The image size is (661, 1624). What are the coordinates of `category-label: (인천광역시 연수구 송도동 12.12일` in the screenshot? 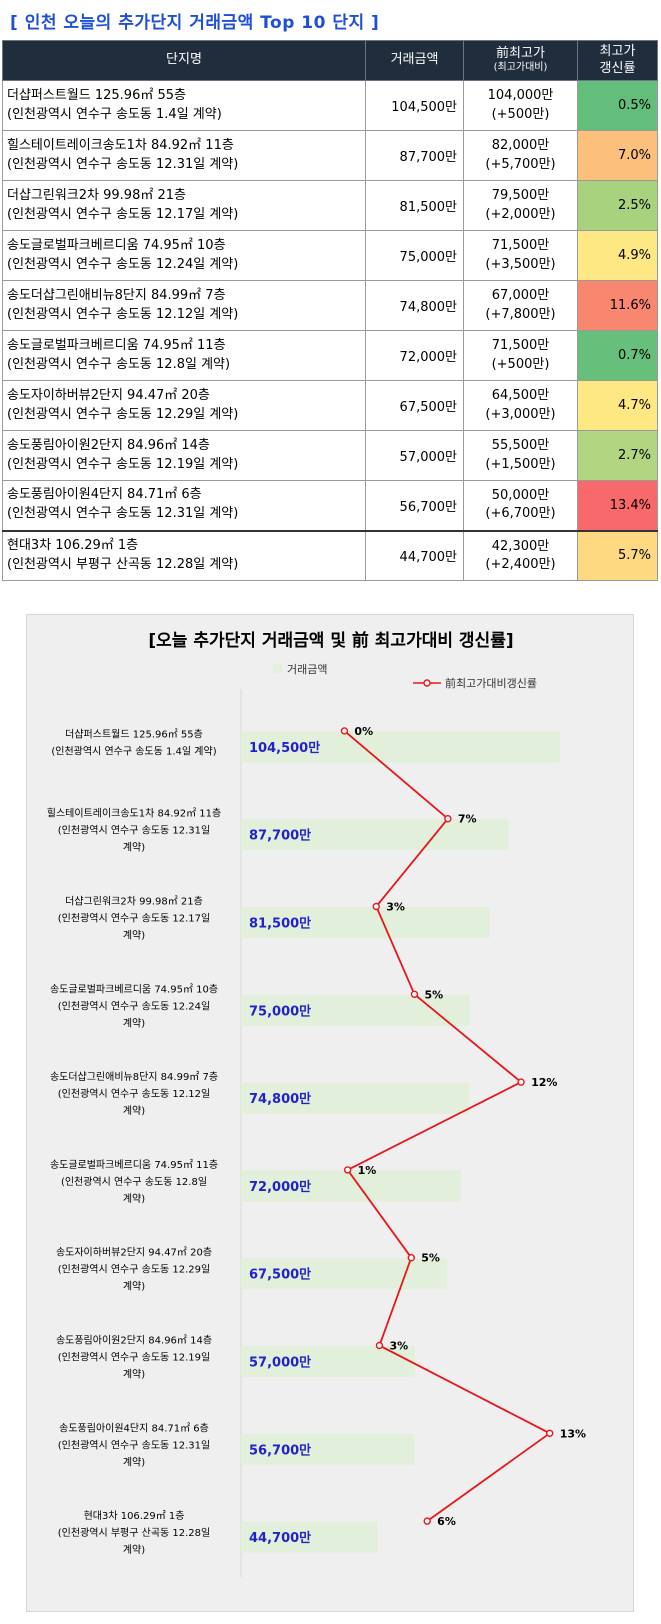 It's located at (134, 1094).